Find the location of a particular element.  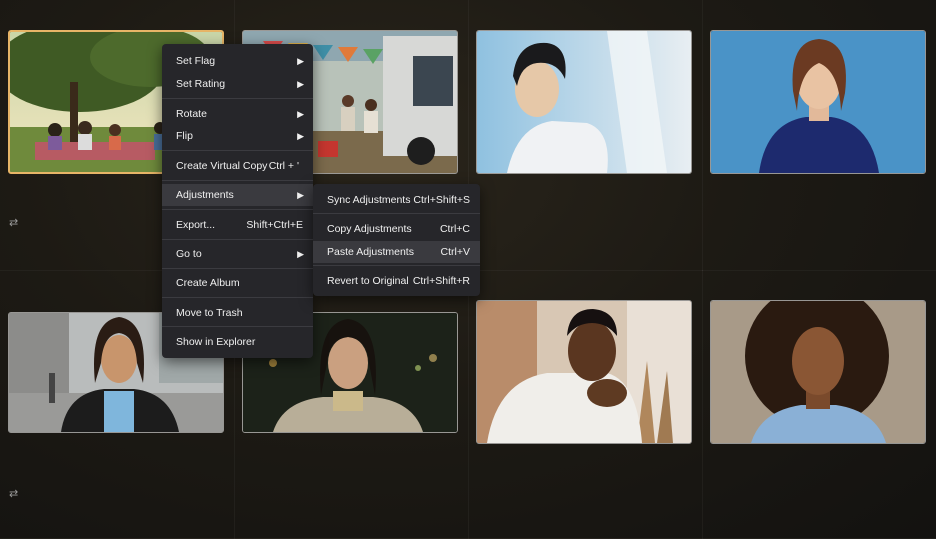

menu-item-export: Export... Shift+Ctrl+E is located at coordinates (237, 225).